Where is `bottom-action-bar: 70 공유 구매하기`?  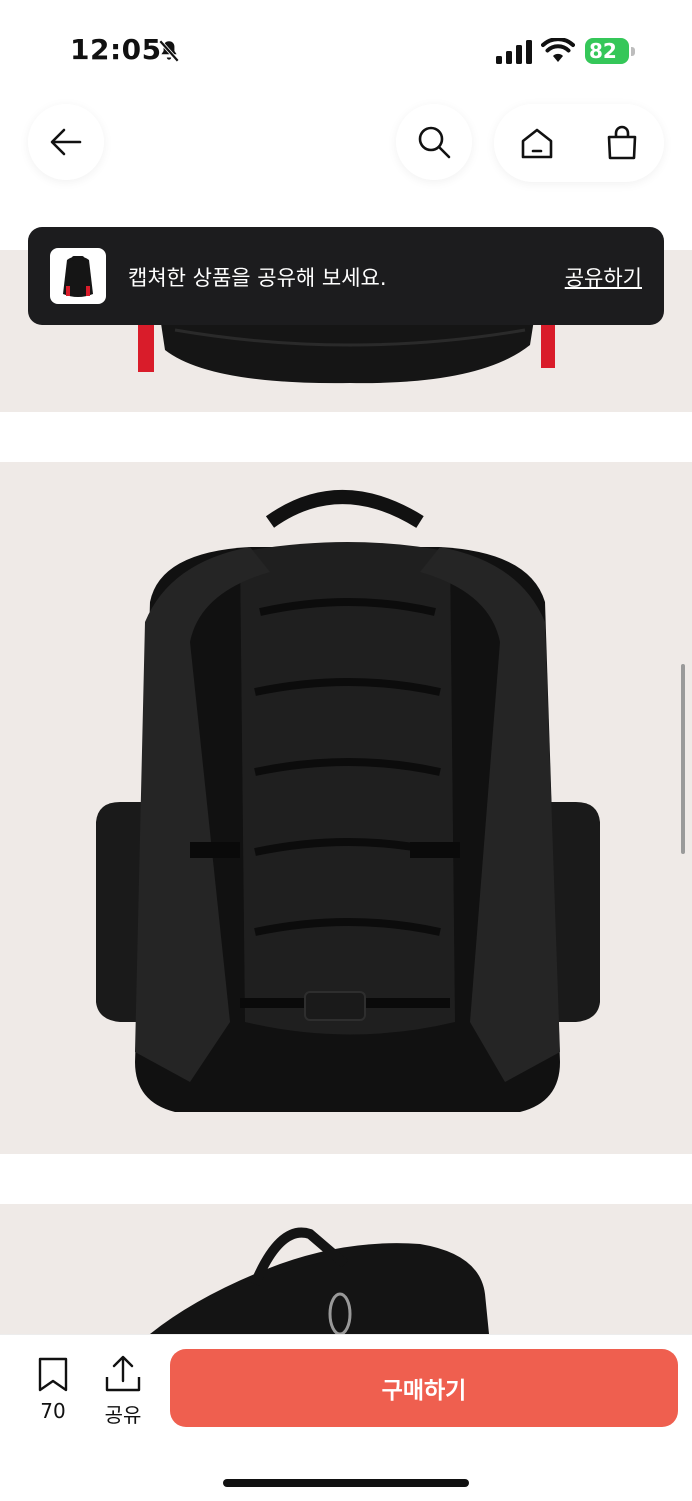
bottom-action-bar: 70 공유 구매하기 is located at coordinates (346, 1417).